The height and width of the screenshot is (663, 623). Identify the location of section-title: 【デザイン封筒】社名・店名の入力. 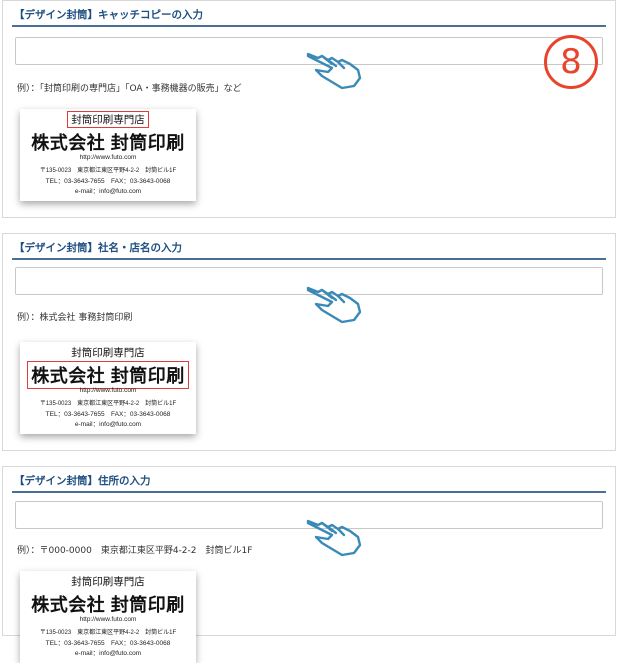
(98, 248).